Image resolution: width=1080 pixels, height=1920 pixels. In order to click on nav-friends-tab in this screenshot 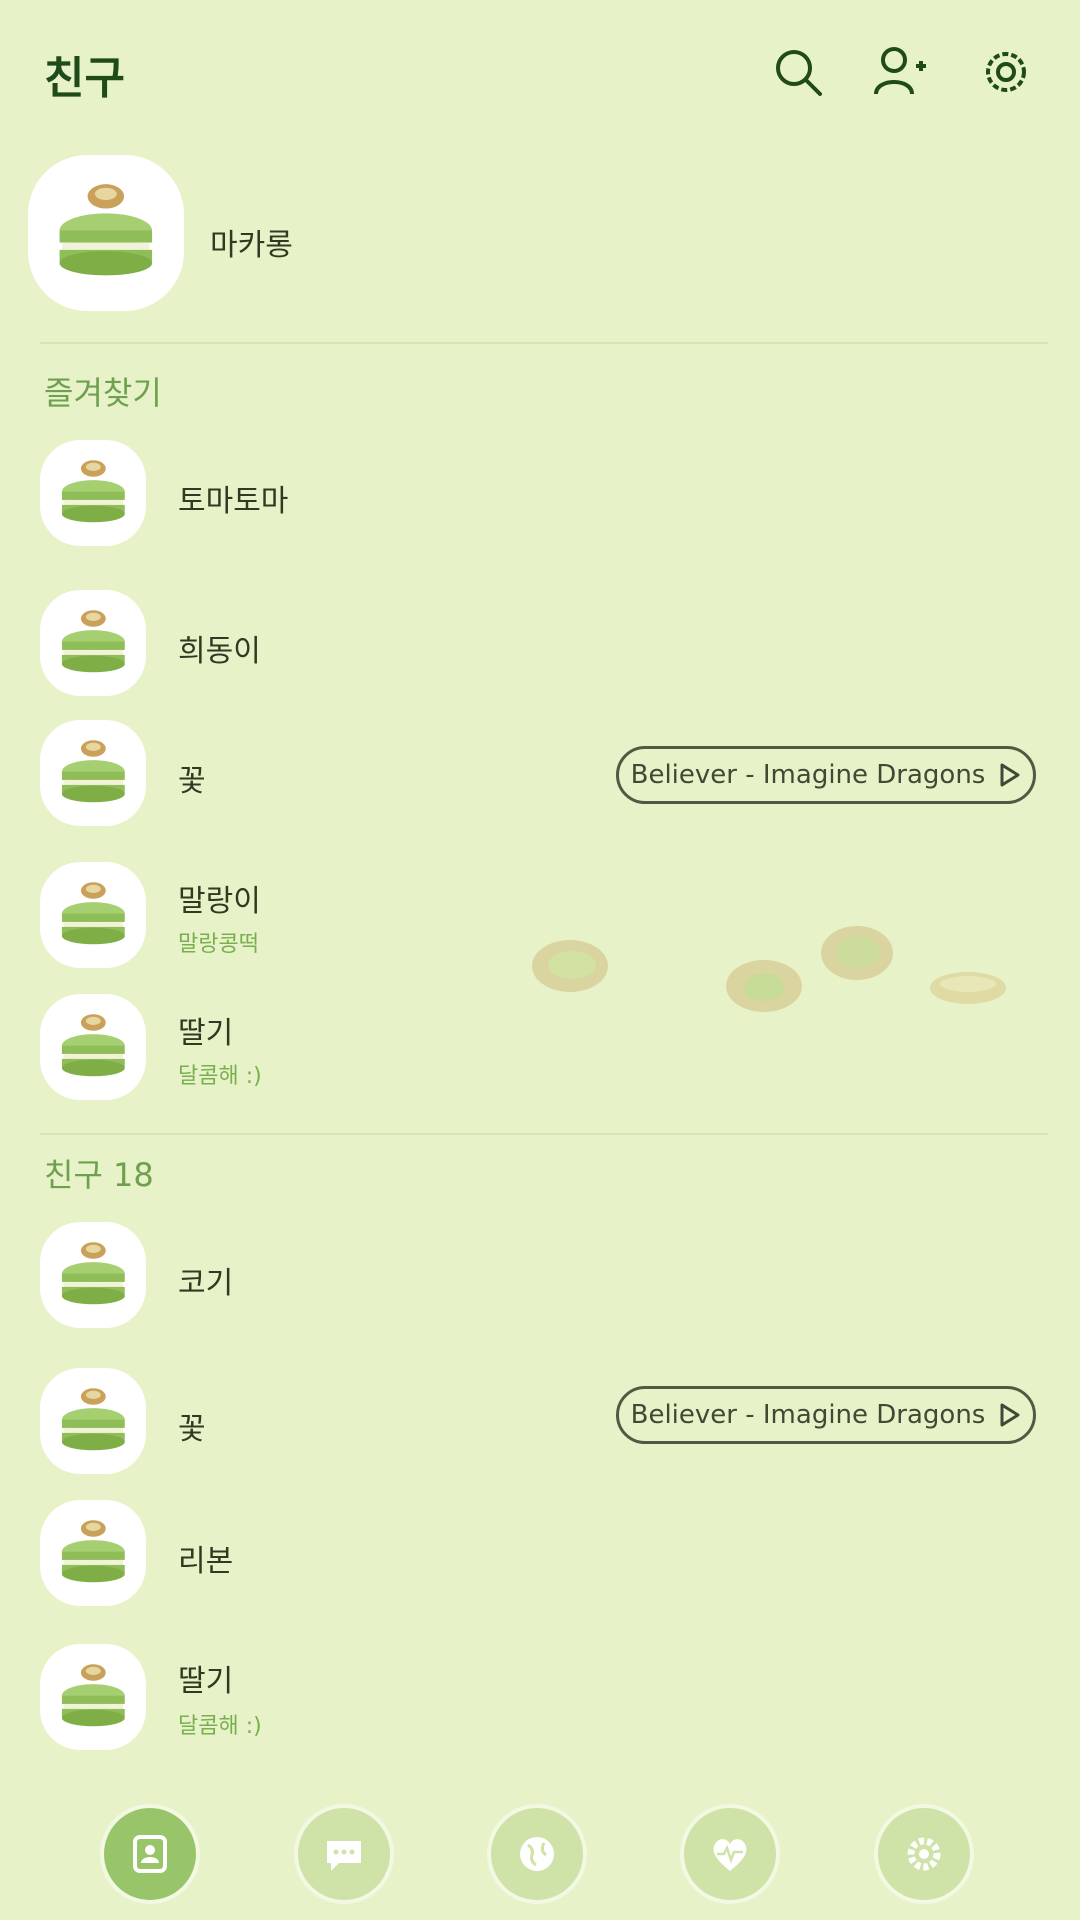, I will do `click(150, 1854)`.